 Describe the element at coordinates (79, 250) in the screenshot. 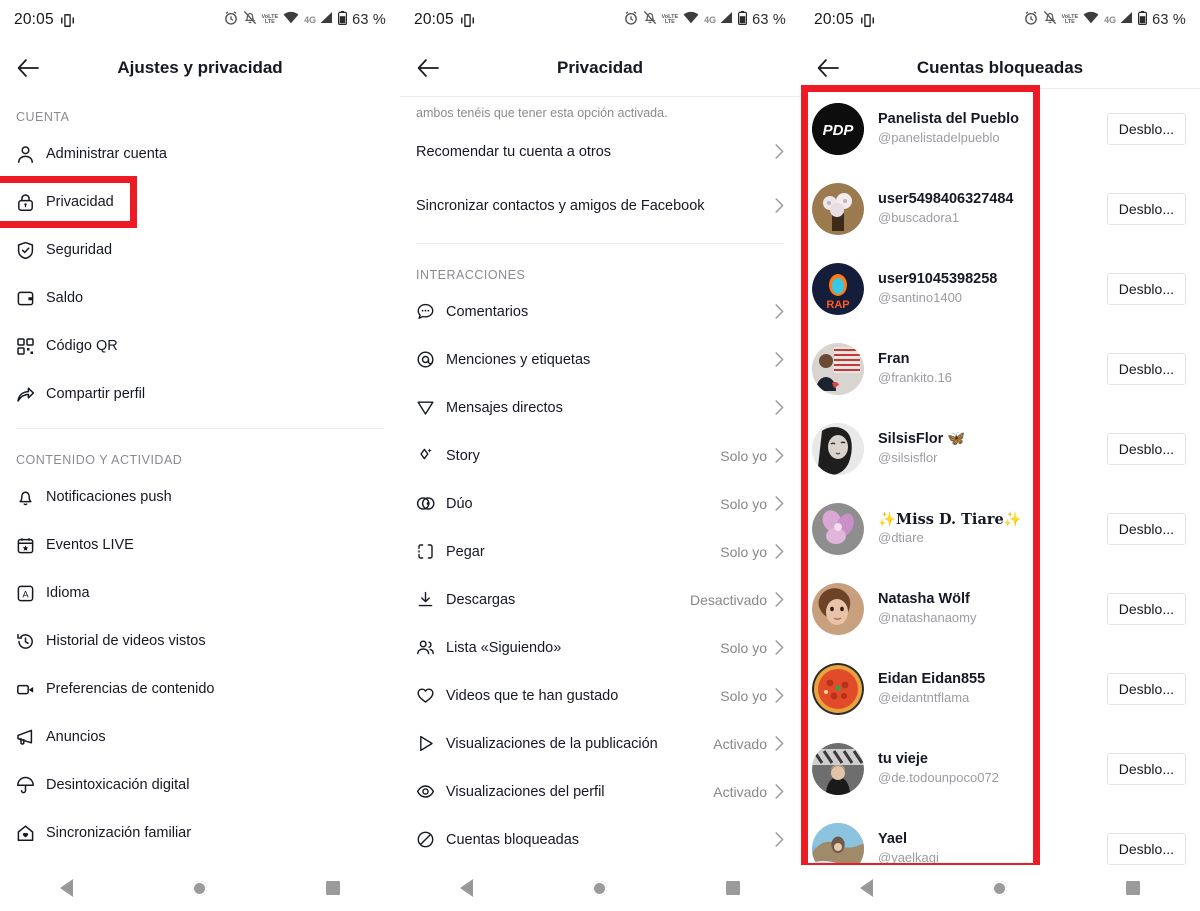

I see `sidebar-item-label: Seguridad` at that location.